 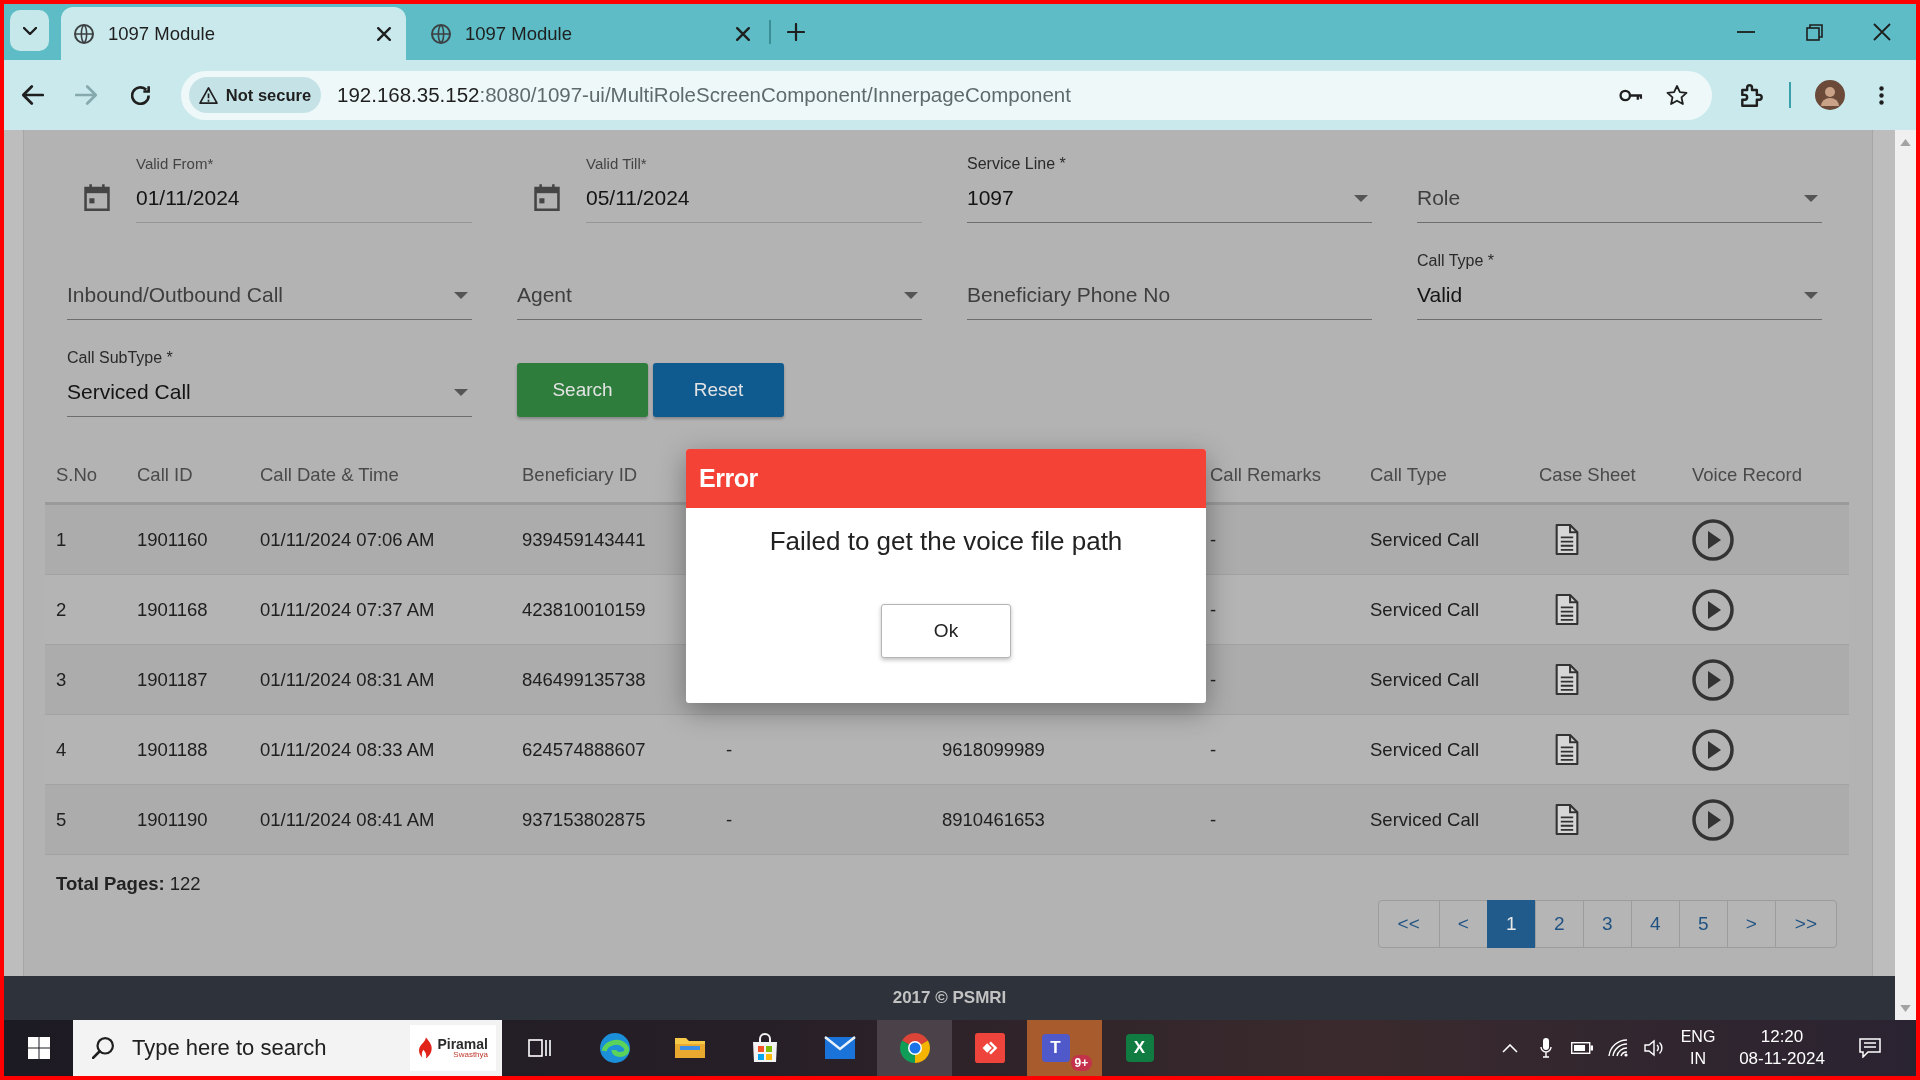 I want to click on letter-tile-icon: T, so click(x=1055, y=1048).